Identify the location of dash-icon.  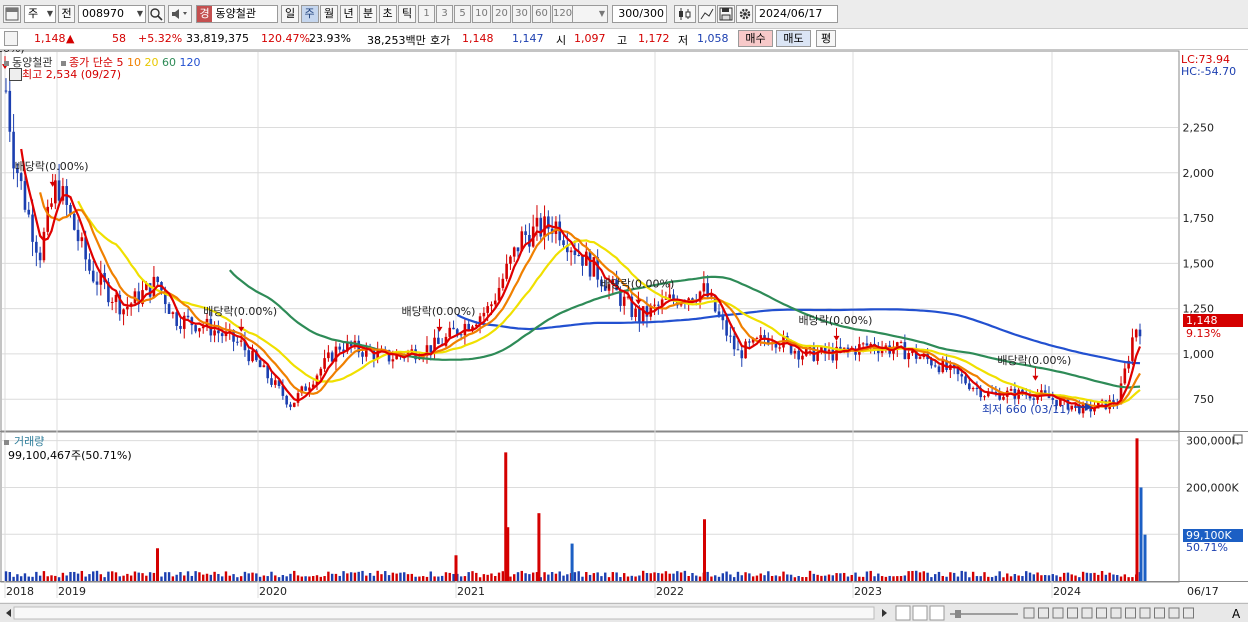
(1188, 613).